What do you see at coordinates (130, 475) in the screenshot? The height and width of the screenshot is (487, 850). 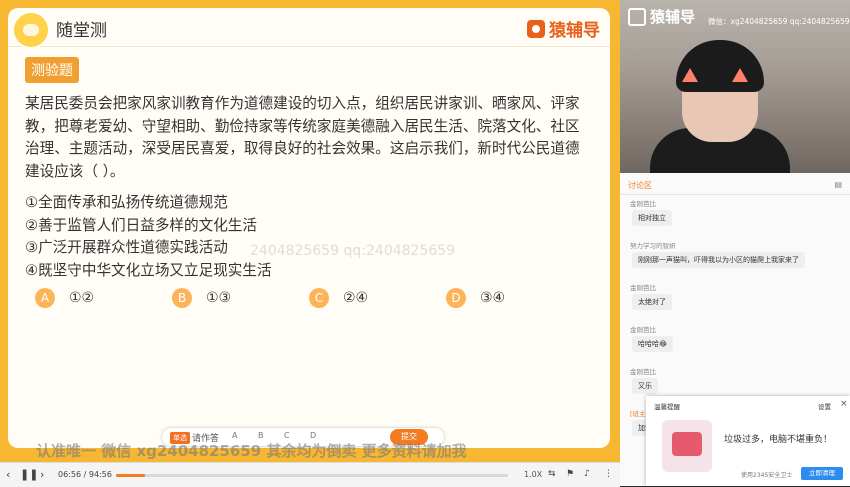 I see `progress-fill` at bounding box center [130, 475].